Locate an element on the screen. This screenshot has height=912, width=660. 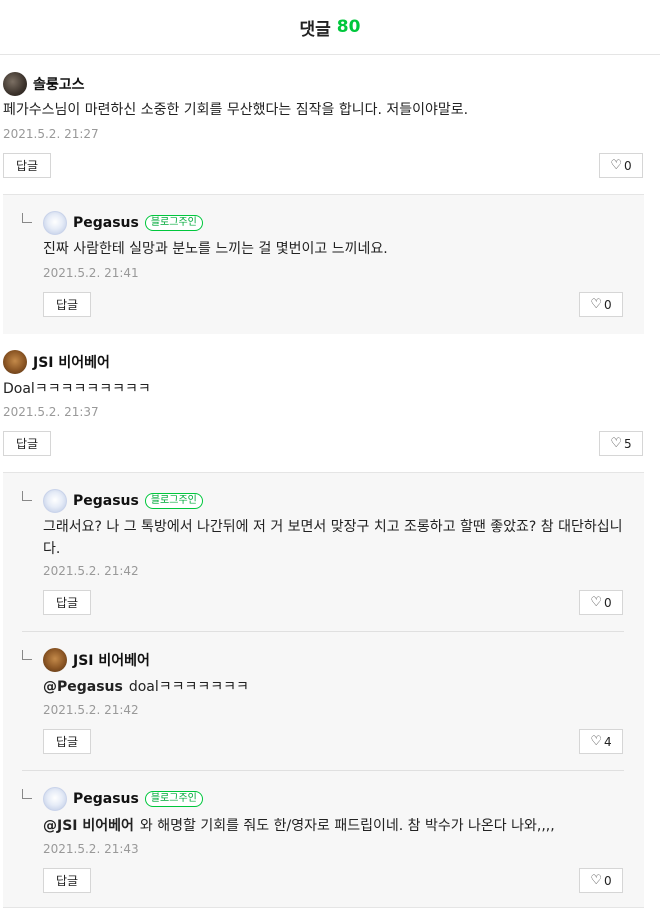
comment-text: doalㅋㅋㅋㅋㅋㅋㅋ is located at coordinates (188, 687).